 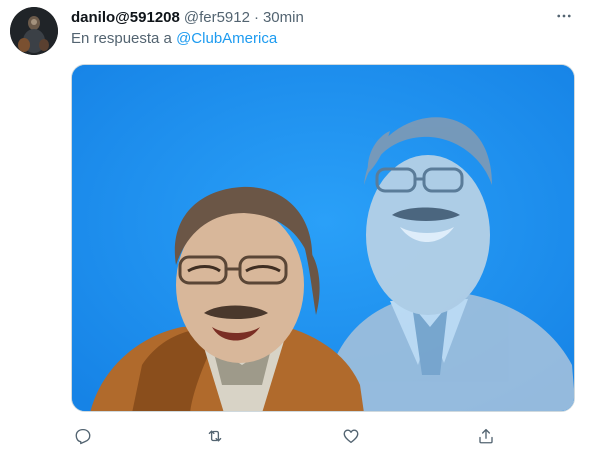 I want to click on reply-icon, so click(x=83, y=436).